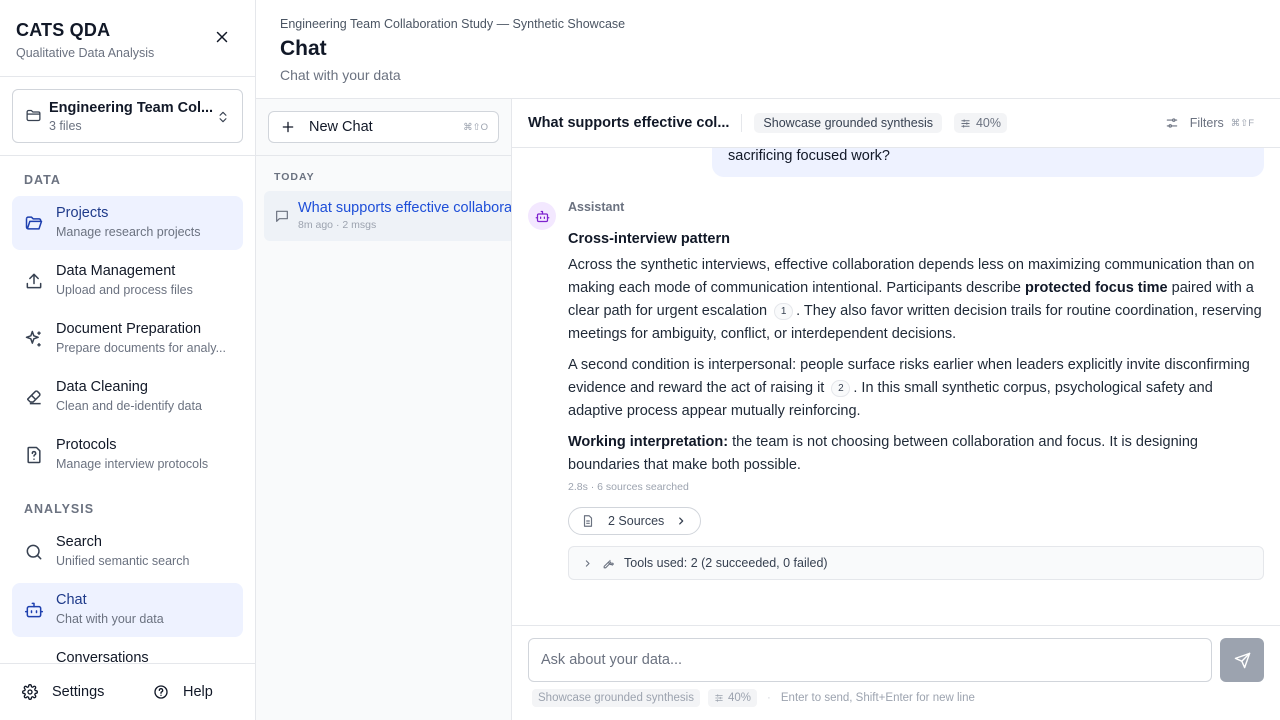  I want to click on sidebar-item-desc: Clean and de-identify data, so click(129, 406).